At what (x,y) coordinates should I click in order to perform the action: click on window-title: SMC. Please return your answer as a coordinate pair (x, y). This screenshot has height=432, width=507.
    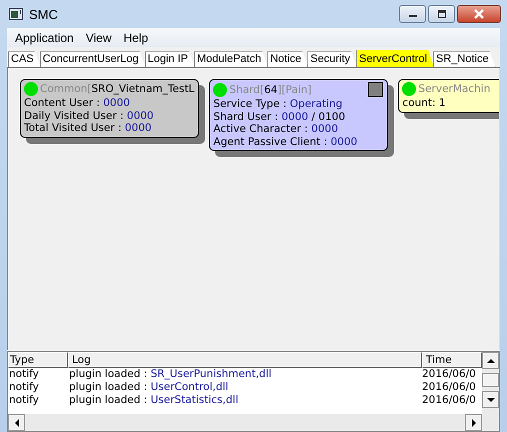
    Looking at the image, I should click on (43, 14).